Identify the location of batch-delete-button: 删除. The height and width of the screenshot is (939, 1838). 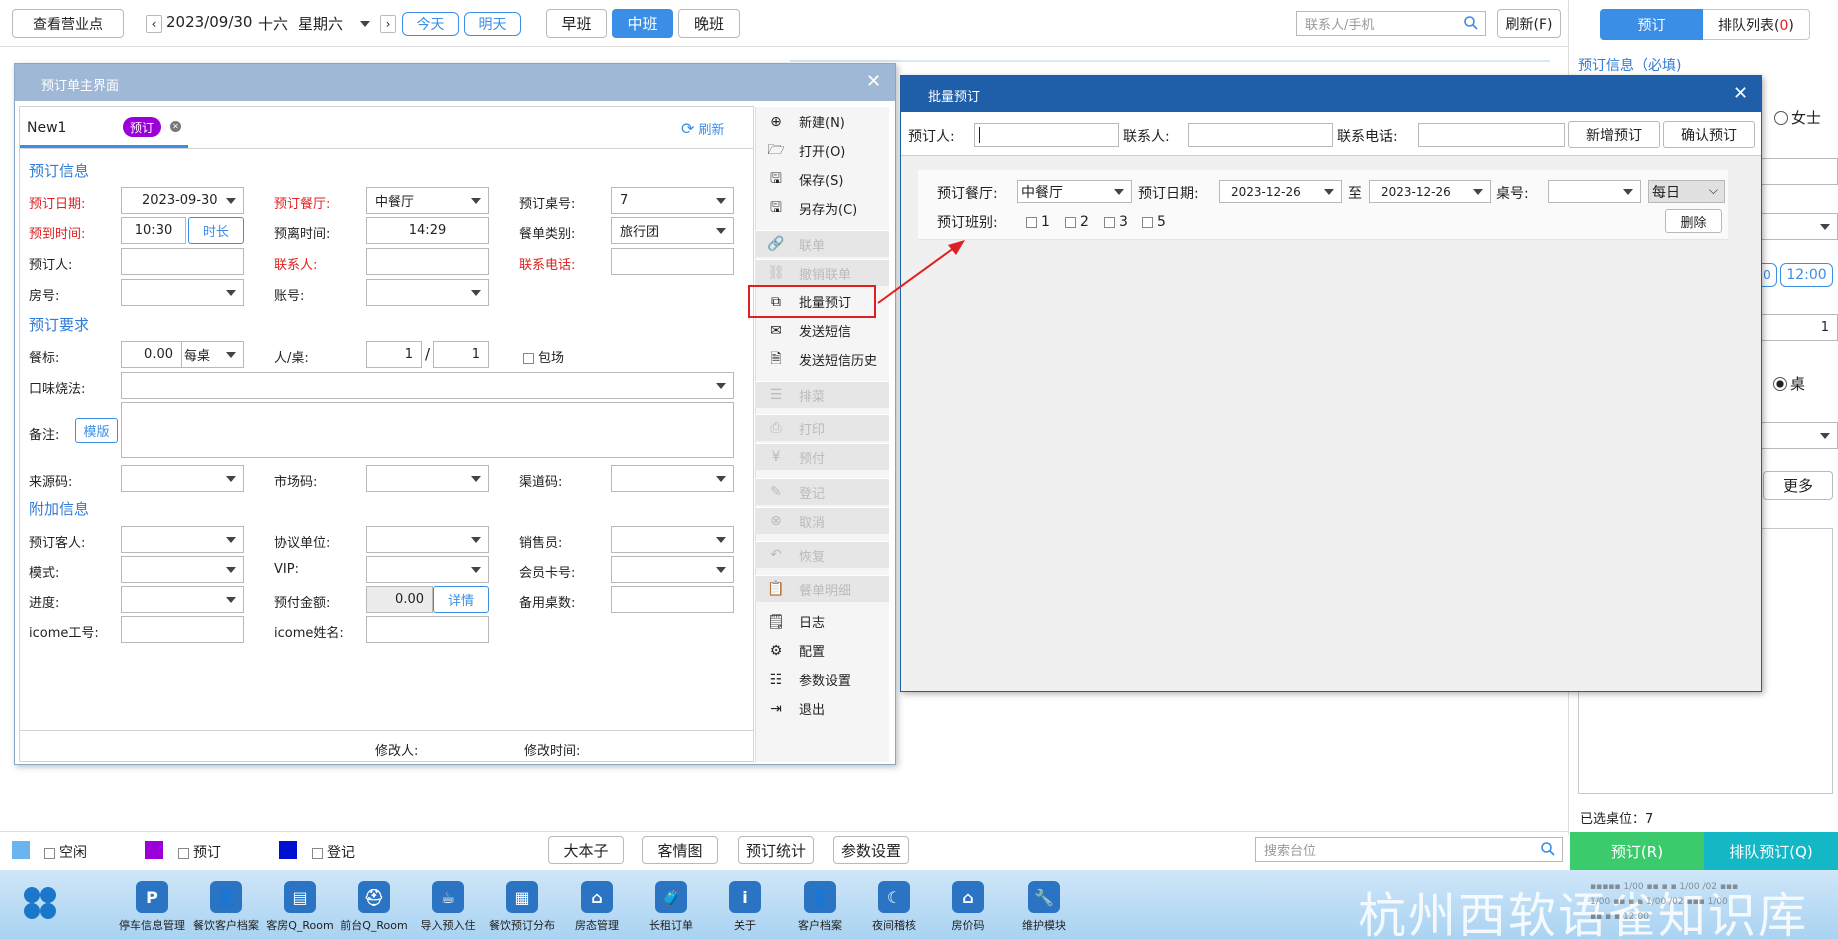
(1693, 221).